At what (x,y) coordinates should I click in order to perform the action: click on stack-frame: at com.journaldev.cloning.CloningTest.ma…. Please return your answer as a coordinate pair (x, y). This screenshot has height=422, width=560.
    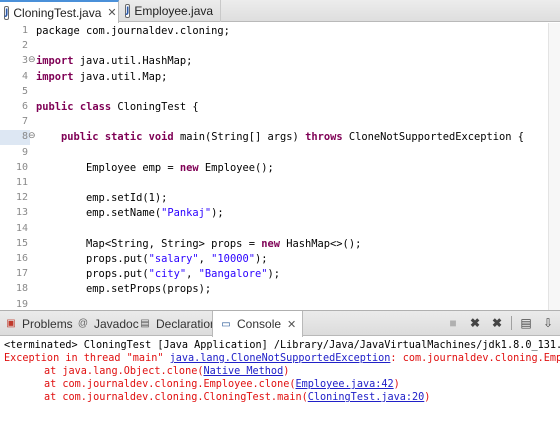
    Looking at the image, I should click on (237, 397).